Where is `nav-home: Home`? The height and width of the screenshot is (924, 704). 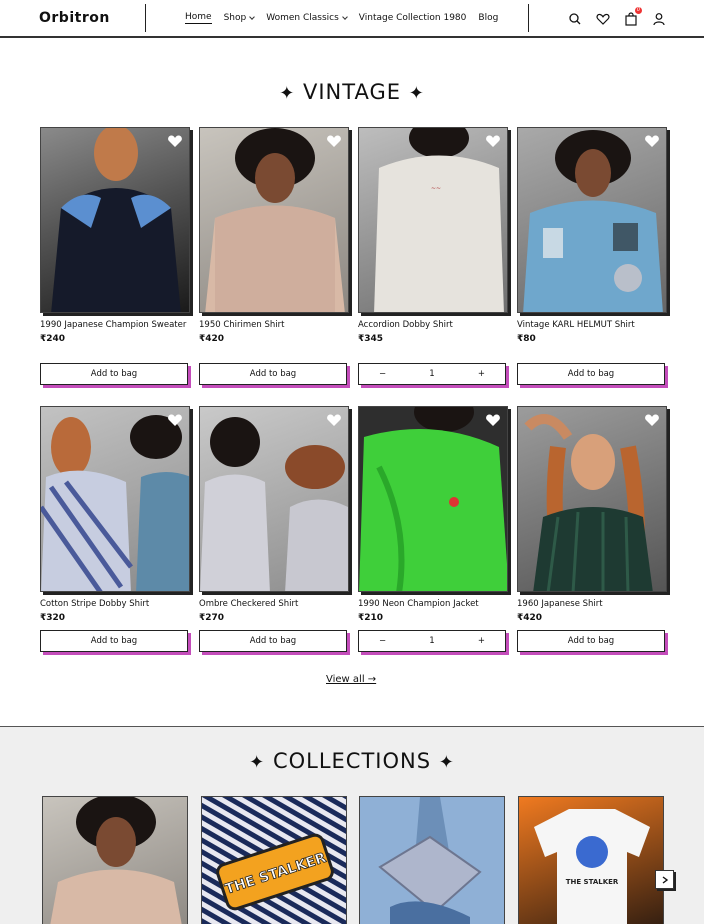
nav-home: Home is located at coordinates (198, 18).